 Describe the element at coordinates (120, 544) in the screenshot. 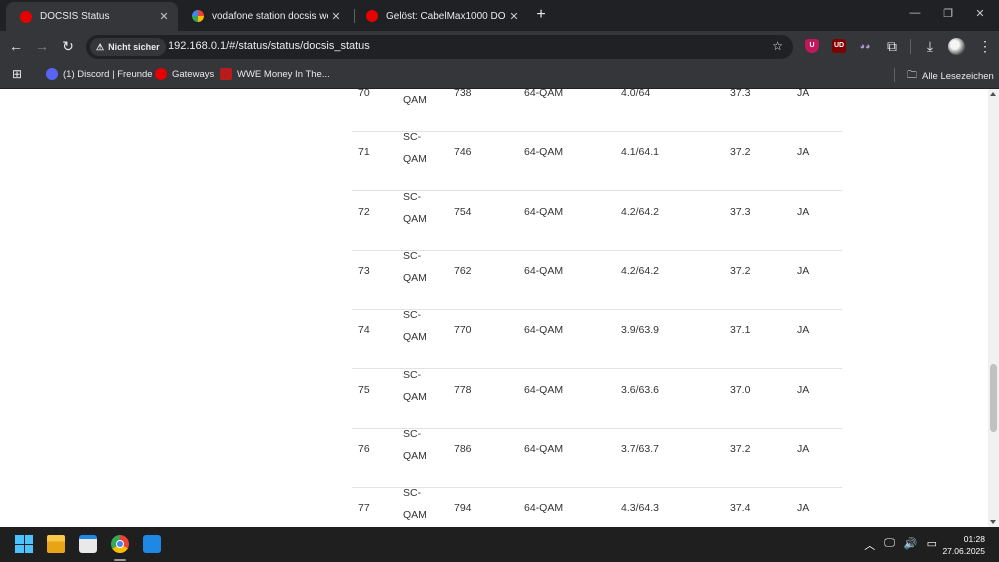

I see `chrome-icon` at that location.